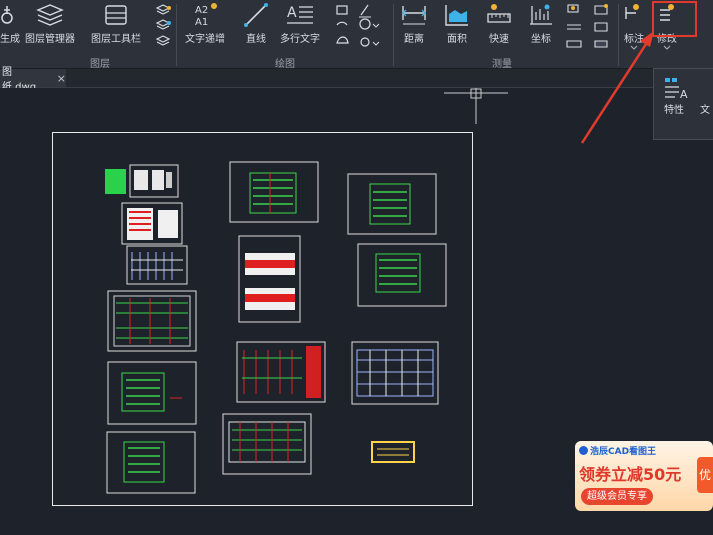 The height and width of the screenshot is (535, 713). What do you see at coordinates (414, 39) in the screenshot?
I see `distance-label: 距离` at bounding box center [414, 39].